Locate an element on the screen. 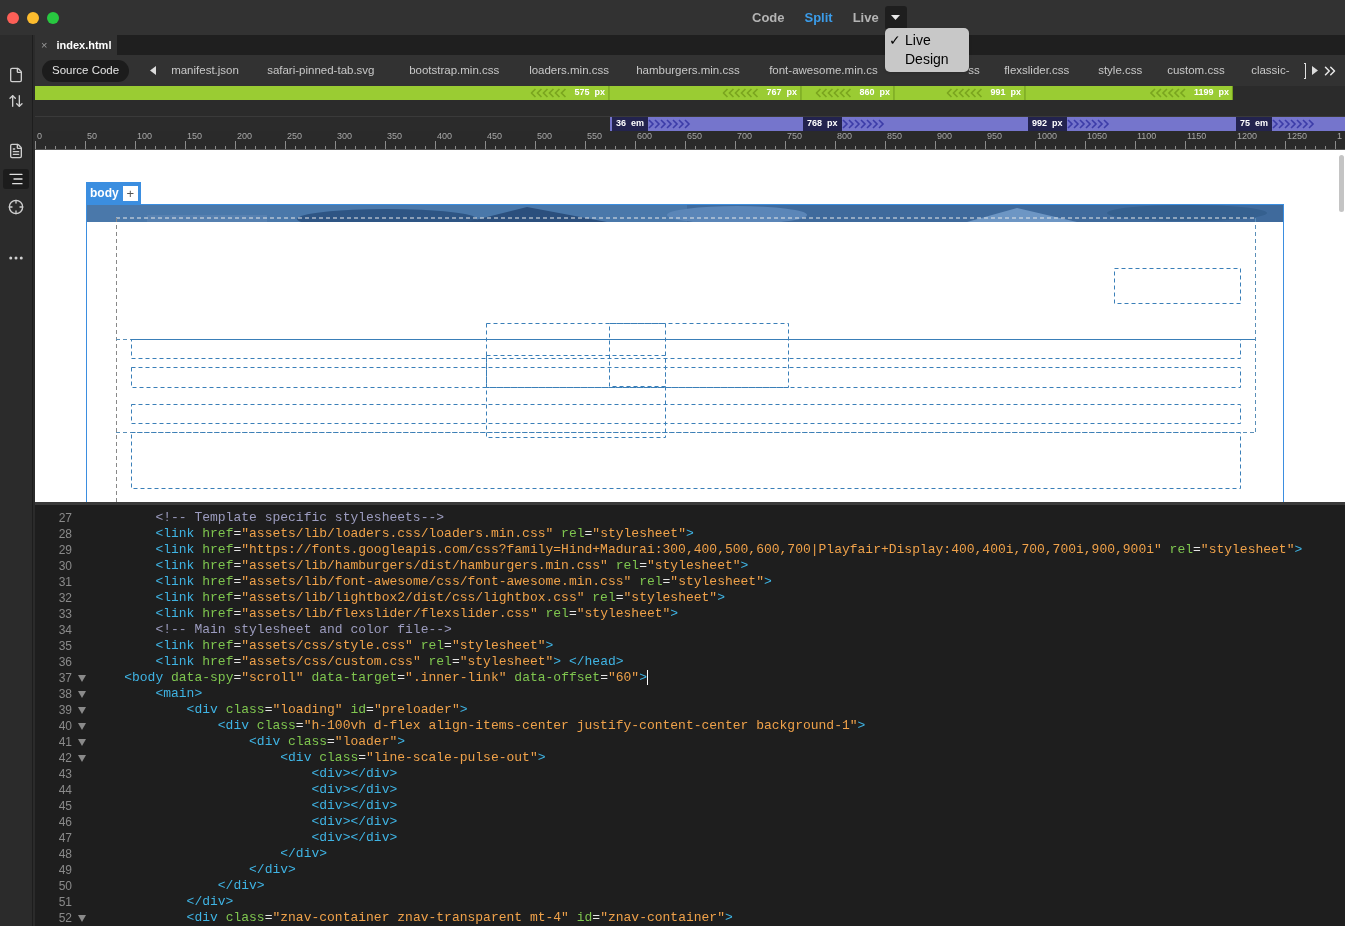  line-number: 47 is located at coordinates (64, 838).